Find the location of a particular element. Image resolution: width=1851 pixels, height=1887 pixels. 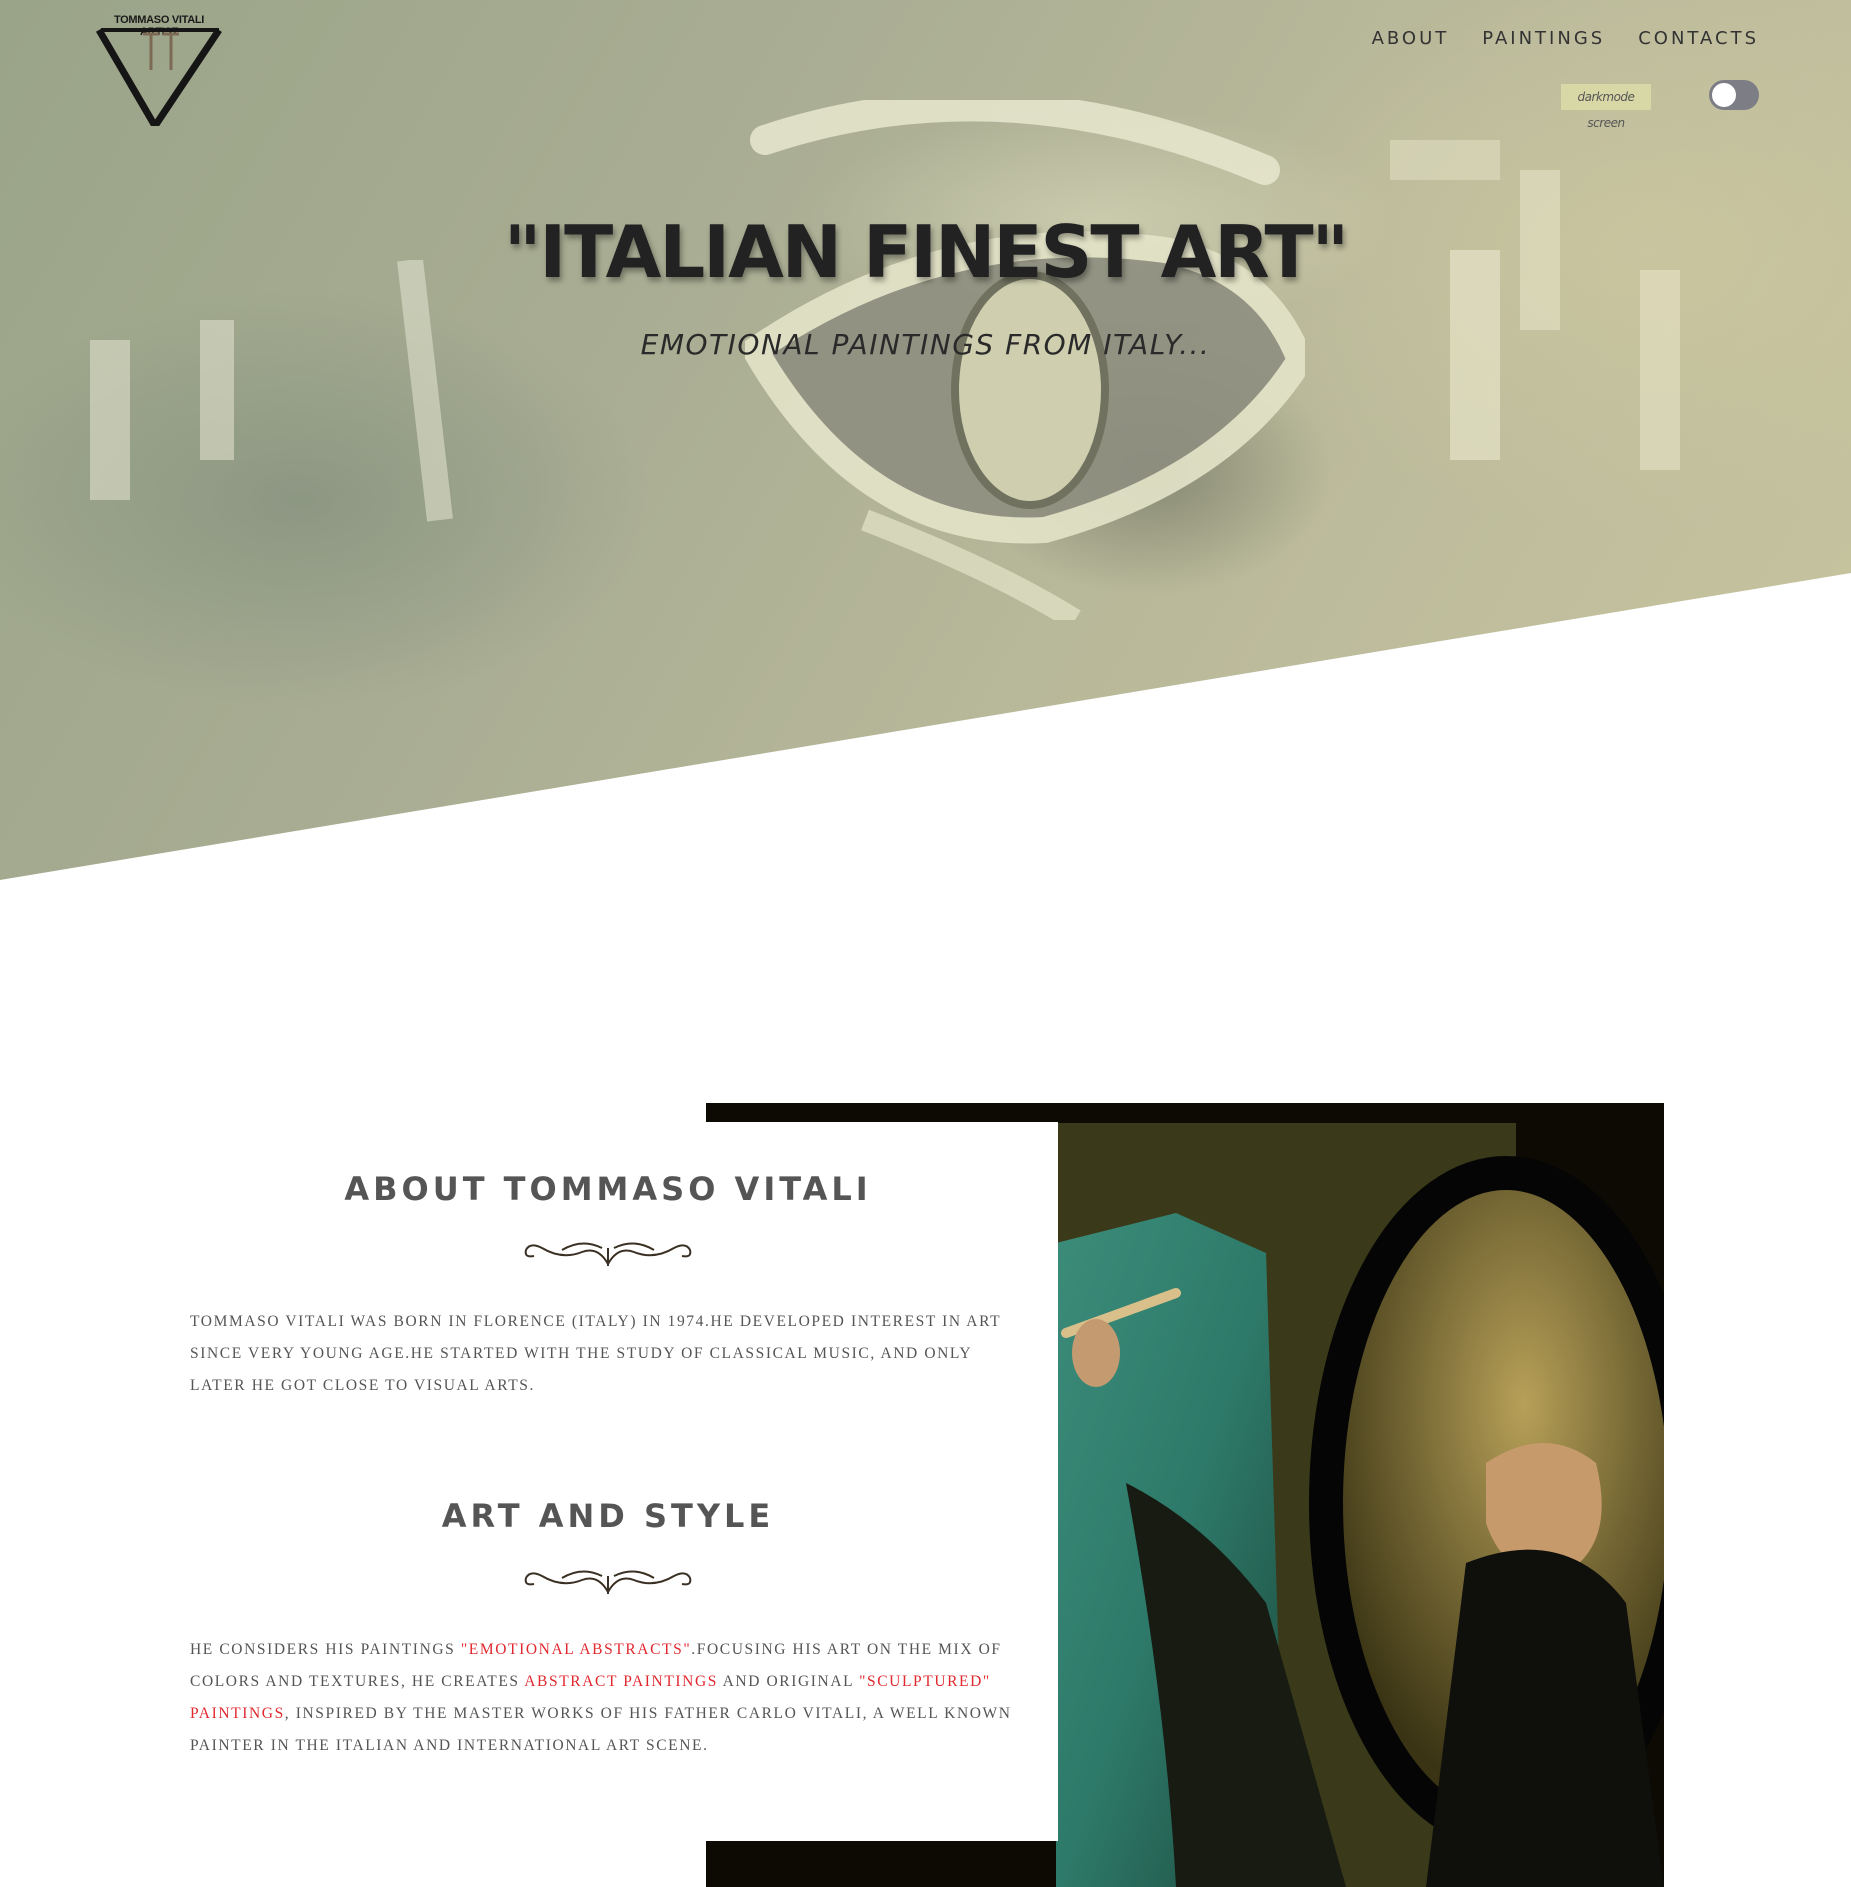

nav-about-link: ABOUT is located at coordinates (1411, 38).